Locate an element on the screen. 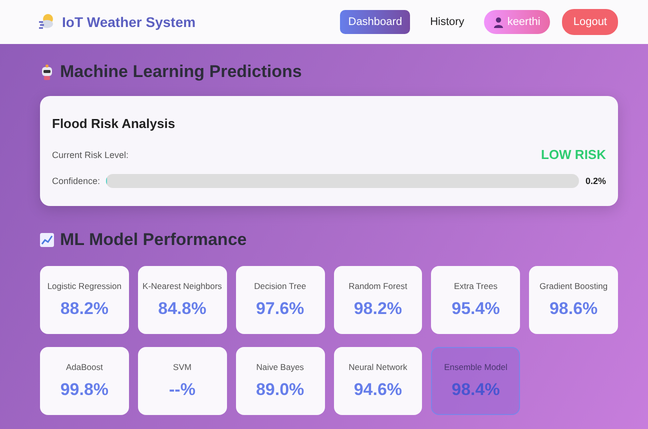 This screenshot has width=648, height=429. confidence-label: Confidence: is located at coordinates (76, 181).